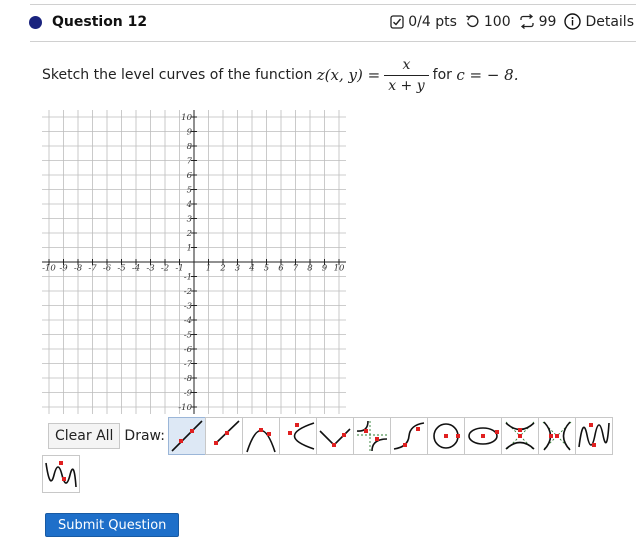 The image size is (636, 558). I want to click on question-title: Question 12, so click(100, 22).